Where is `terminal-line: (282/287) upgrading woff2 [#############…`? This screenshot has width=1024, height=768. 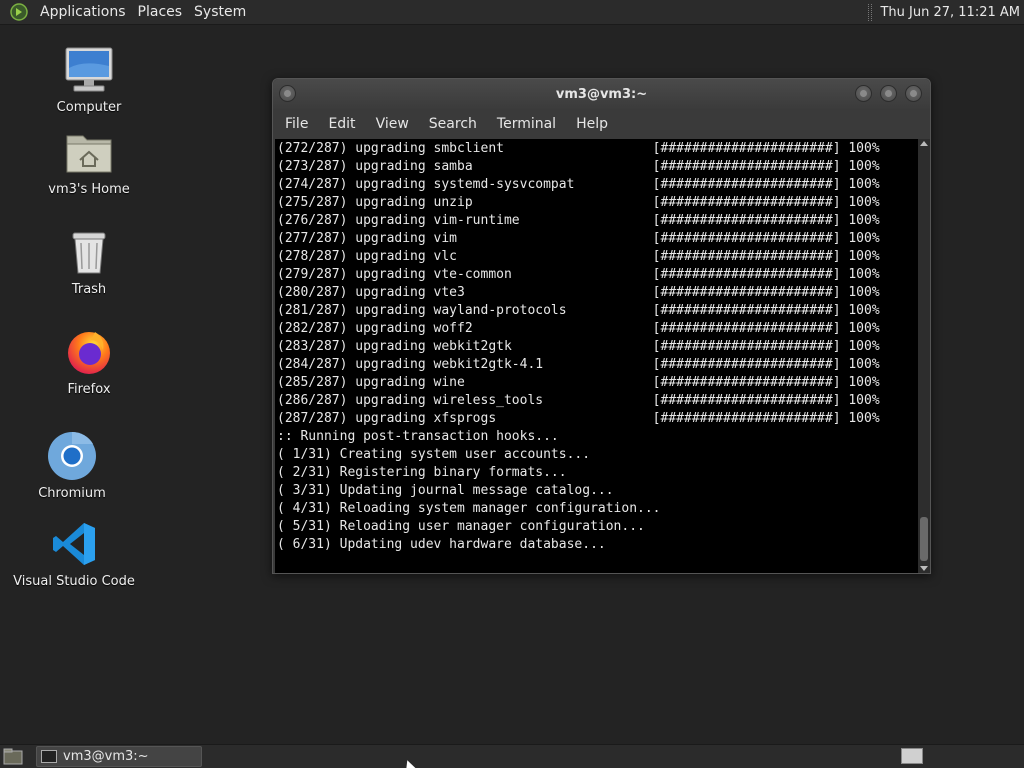 terminal-line: (282/287) upgrading woff2 [#############… is located at coordinates (578, 328).